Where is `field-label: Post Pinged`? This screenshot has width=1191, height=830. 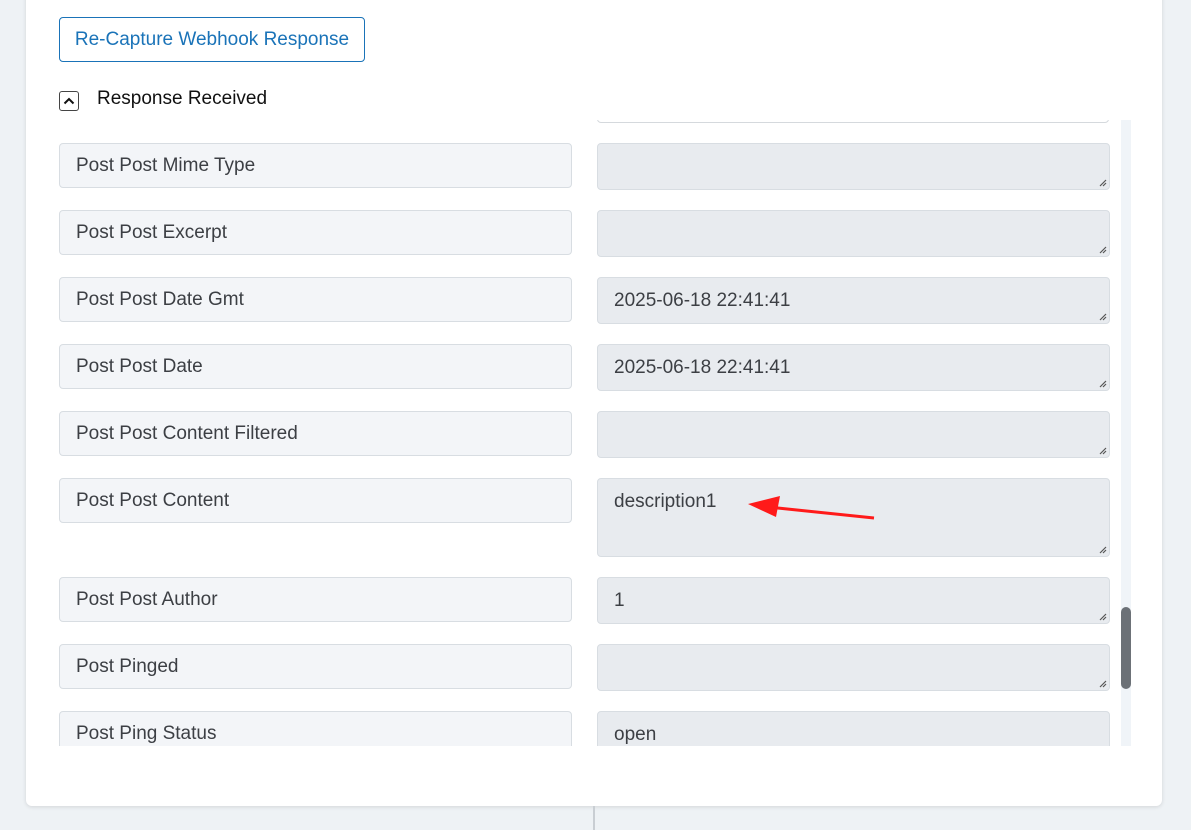 field-label: Post Pinged is located at coordinates (315, 666).